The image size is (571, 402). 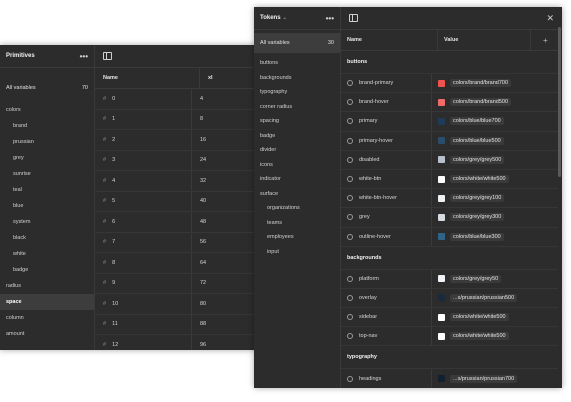 I want to click on variable-name-cell: #6, so click(x=143, y=222).